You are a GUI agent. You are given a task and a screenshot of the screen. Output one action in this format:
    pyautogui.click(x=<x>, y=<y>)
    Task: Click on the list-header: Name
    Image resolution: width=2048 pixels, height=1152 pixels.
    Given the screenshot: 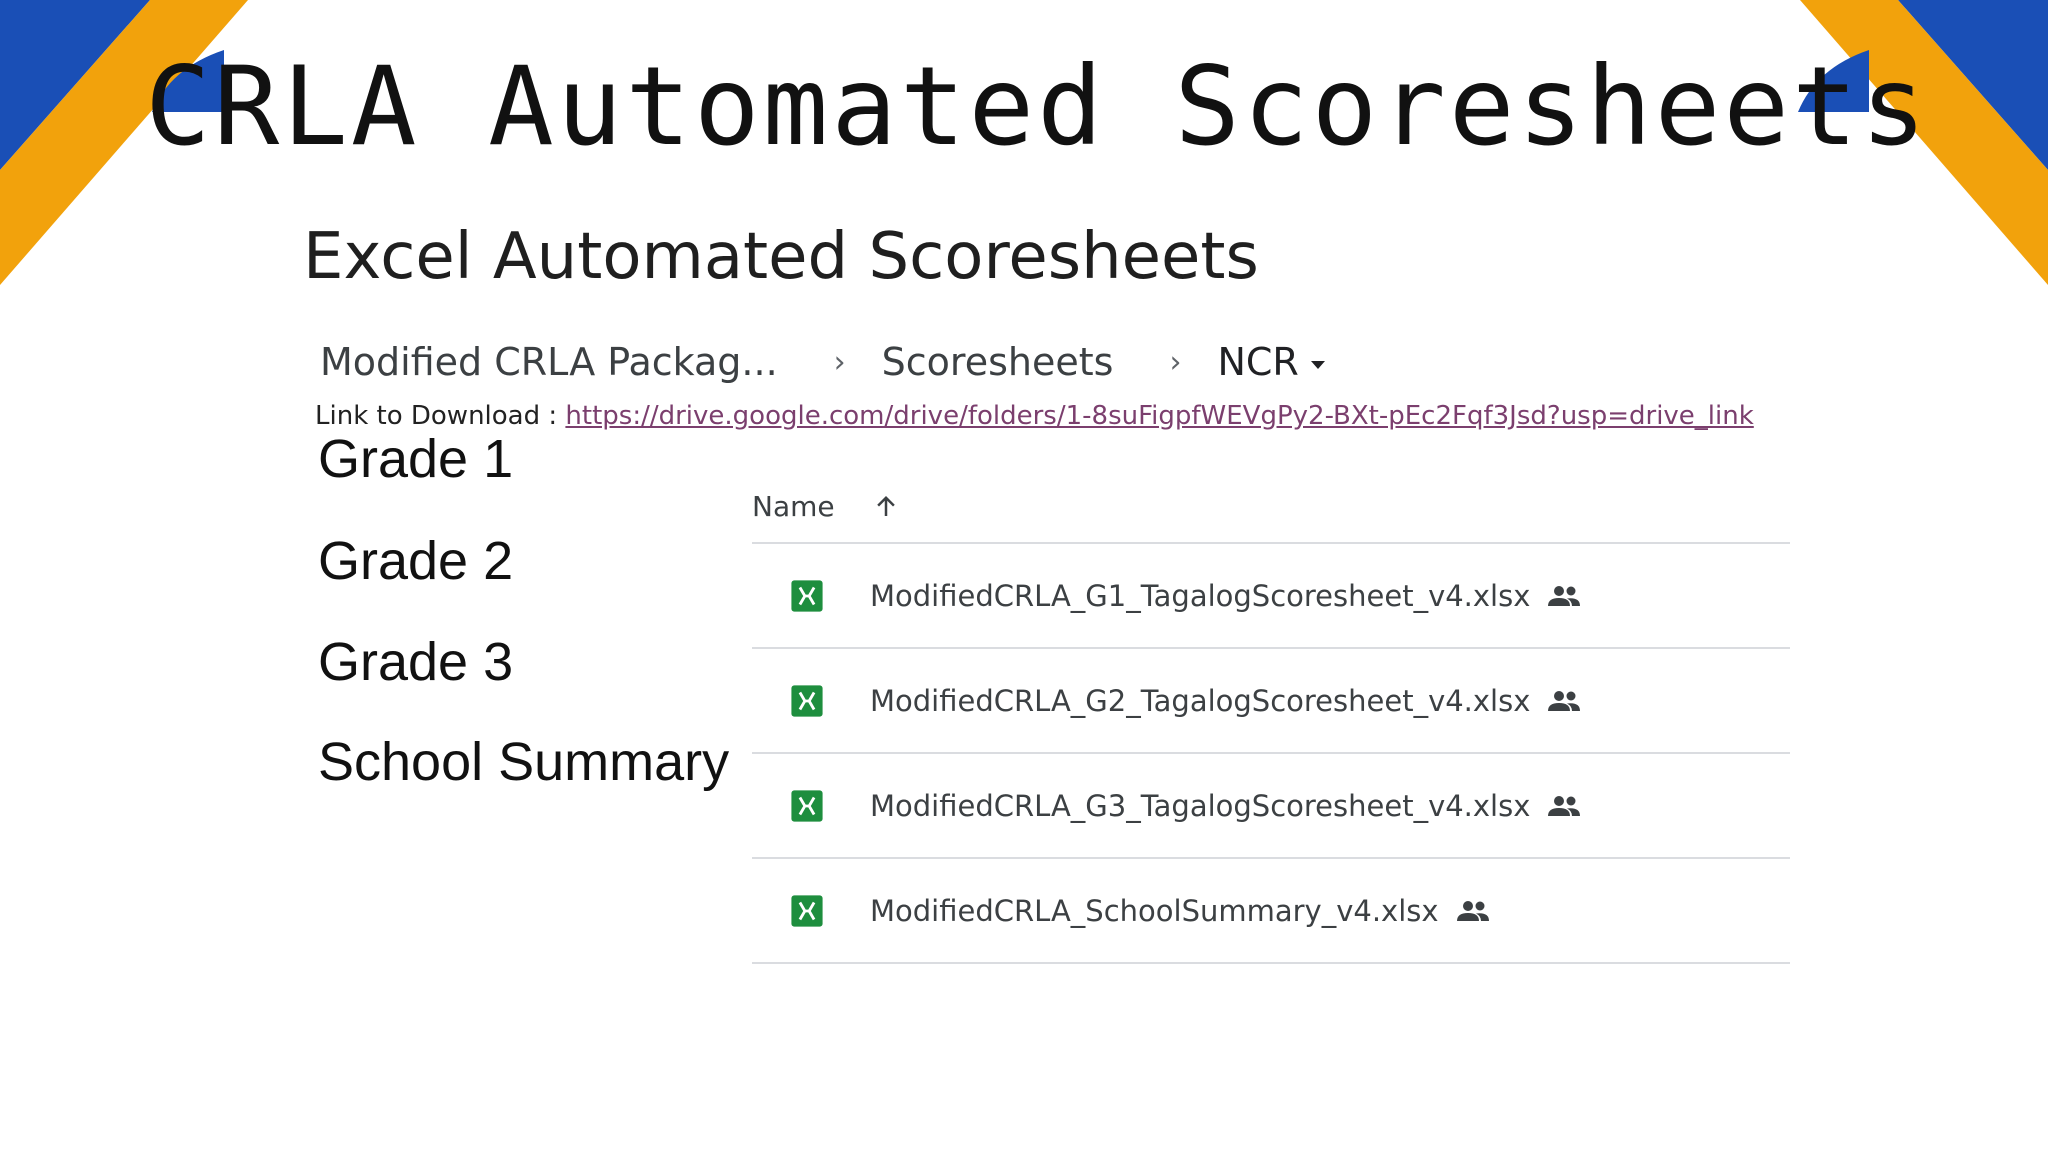 What is the action you would take?
    pyautogui.click(x=1271, y=507)
    